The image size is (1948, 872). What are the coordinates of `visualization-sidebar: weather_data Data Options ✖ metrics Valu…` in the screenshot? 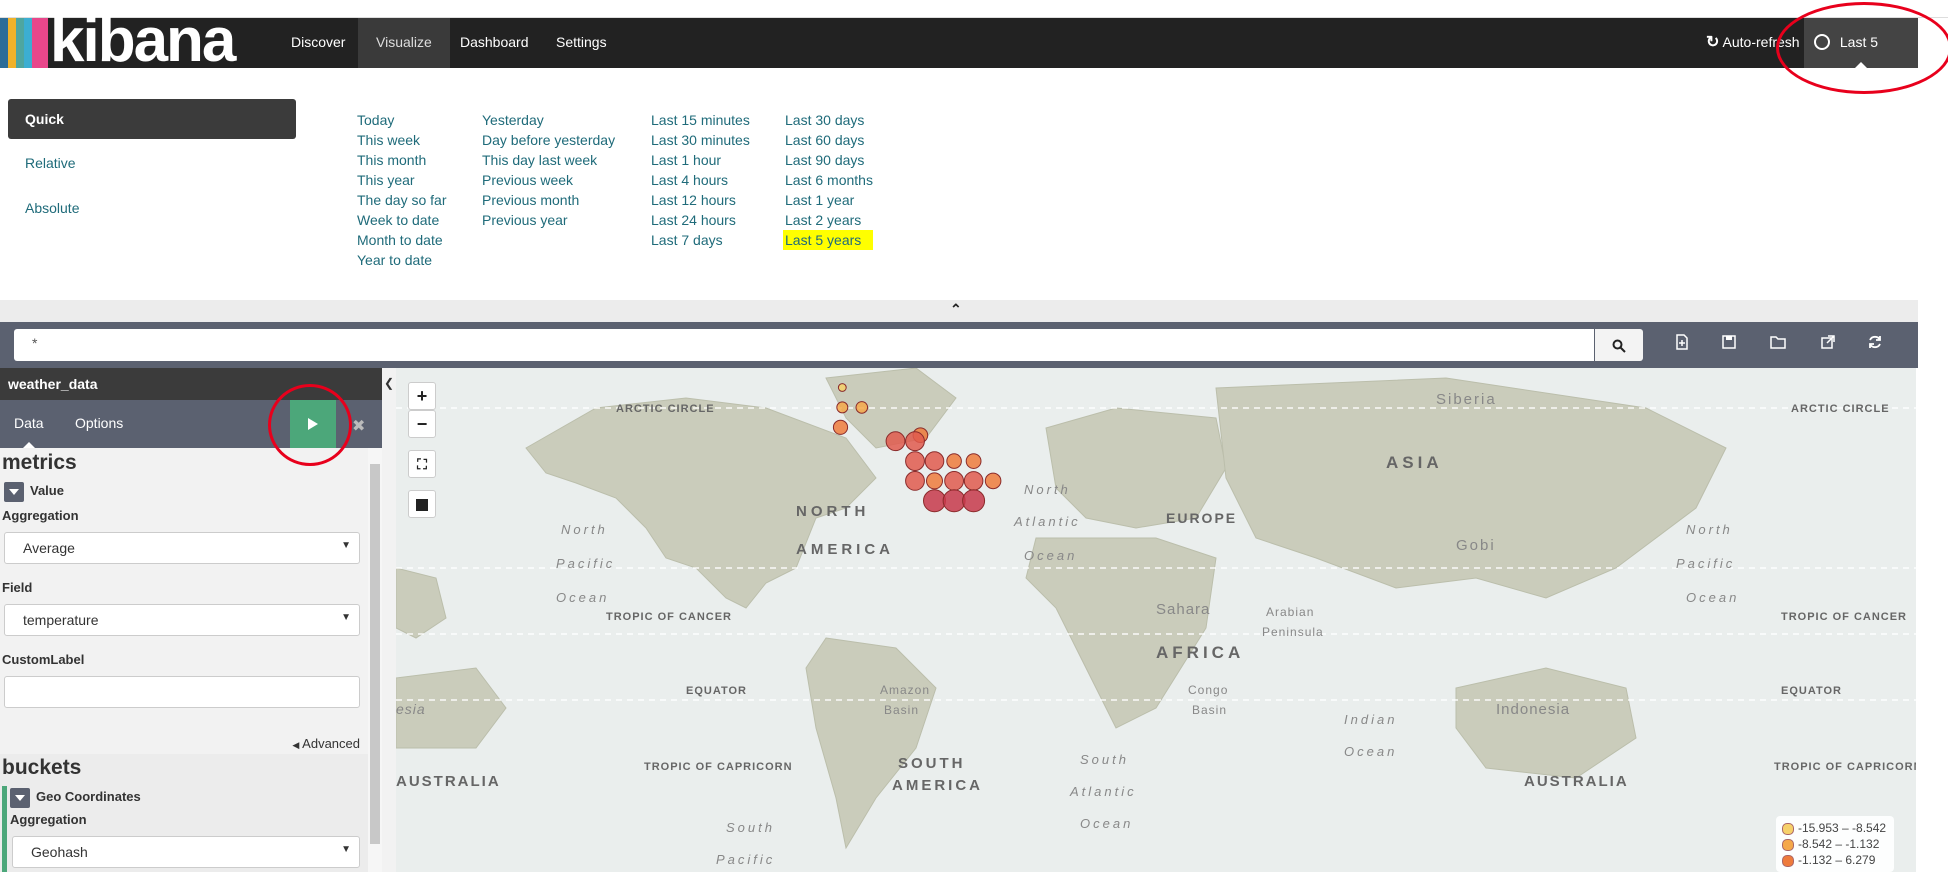 It's located at (191, 620).